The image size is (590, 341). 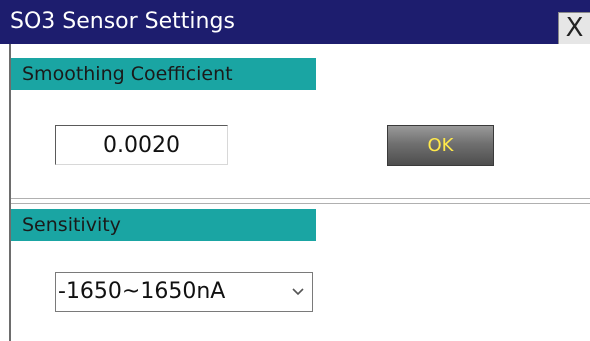 What do you see at coordinates (141, 145) in the screenshot?
I see `smoothing-coefficient-input` at bounding box center [141, 145].